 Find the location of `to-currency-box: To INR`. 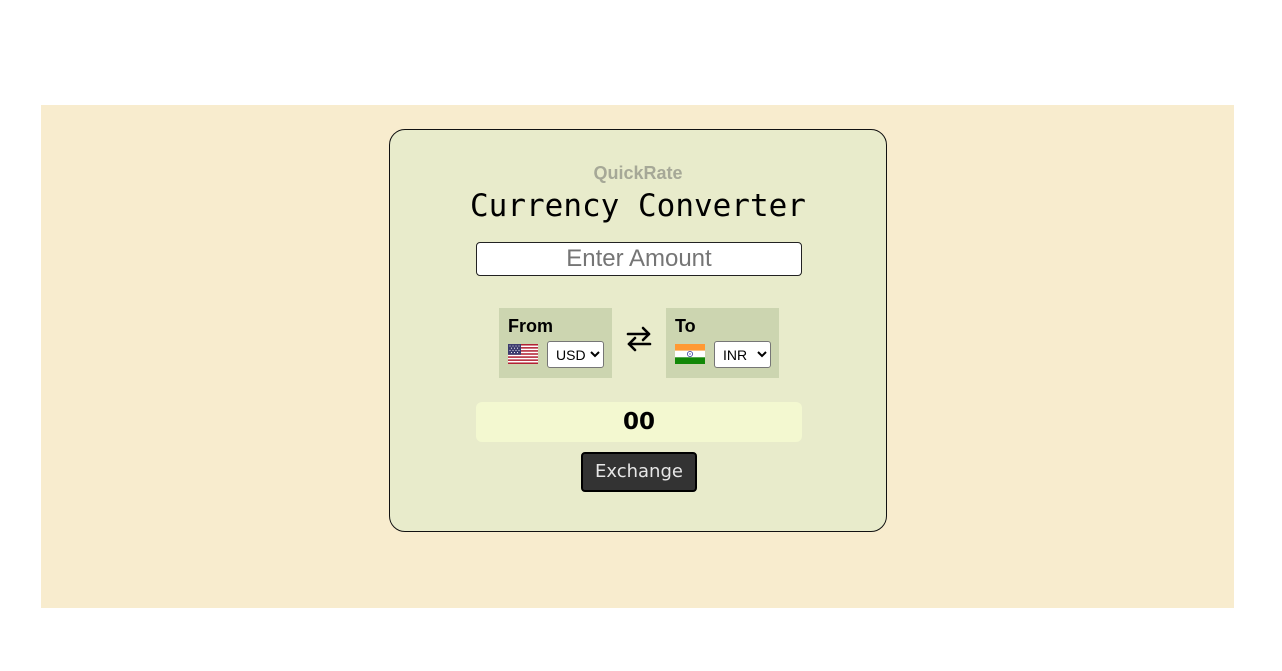

to-currency-box: To INR is located at coordinates (722, 343).